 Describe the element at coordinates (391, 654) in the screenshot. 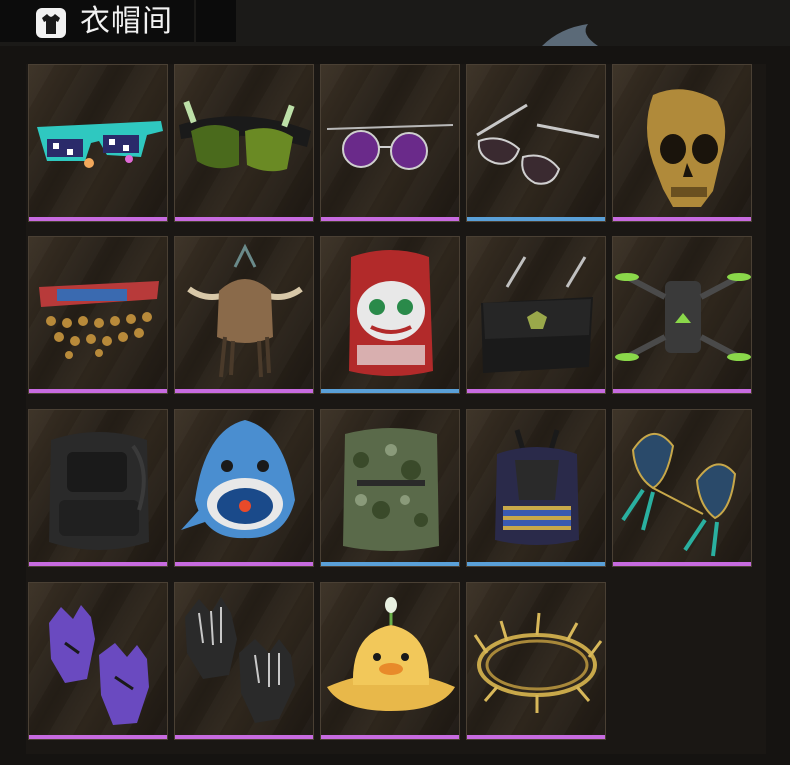

I see `duck-bucket-hat-icon` at that location.